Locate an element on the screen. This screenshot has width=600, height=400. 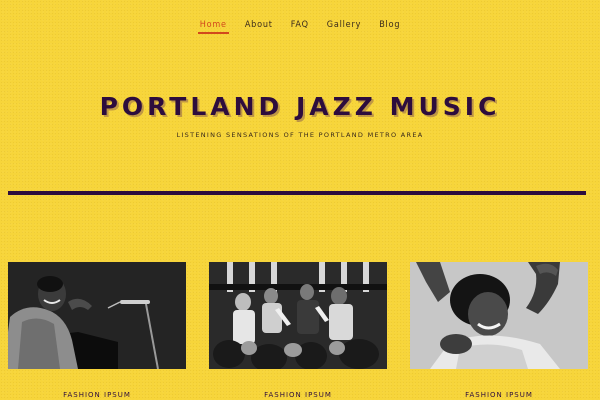
nav-home: Home is located at coordinates (213, 26).